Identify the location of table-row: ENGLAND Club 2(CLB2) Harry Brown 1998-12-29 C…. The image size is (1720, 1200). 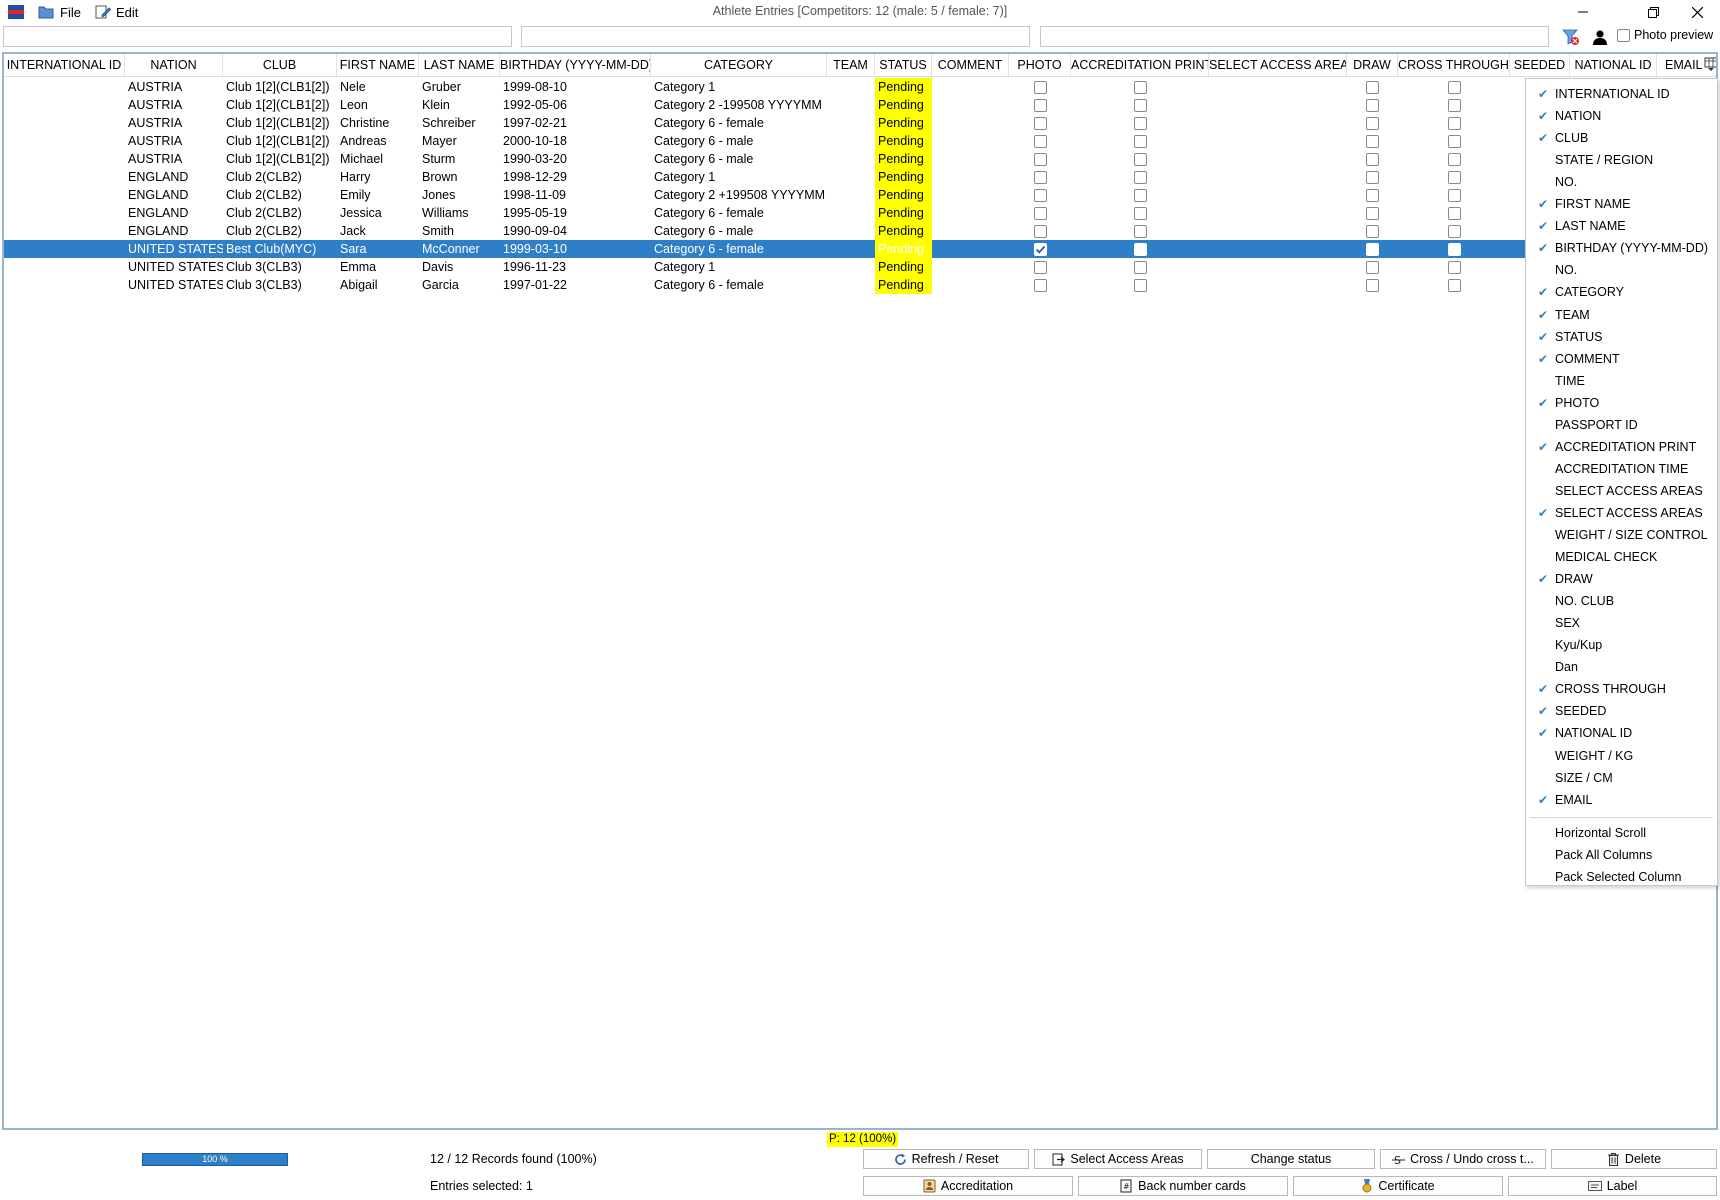
(860, 177).